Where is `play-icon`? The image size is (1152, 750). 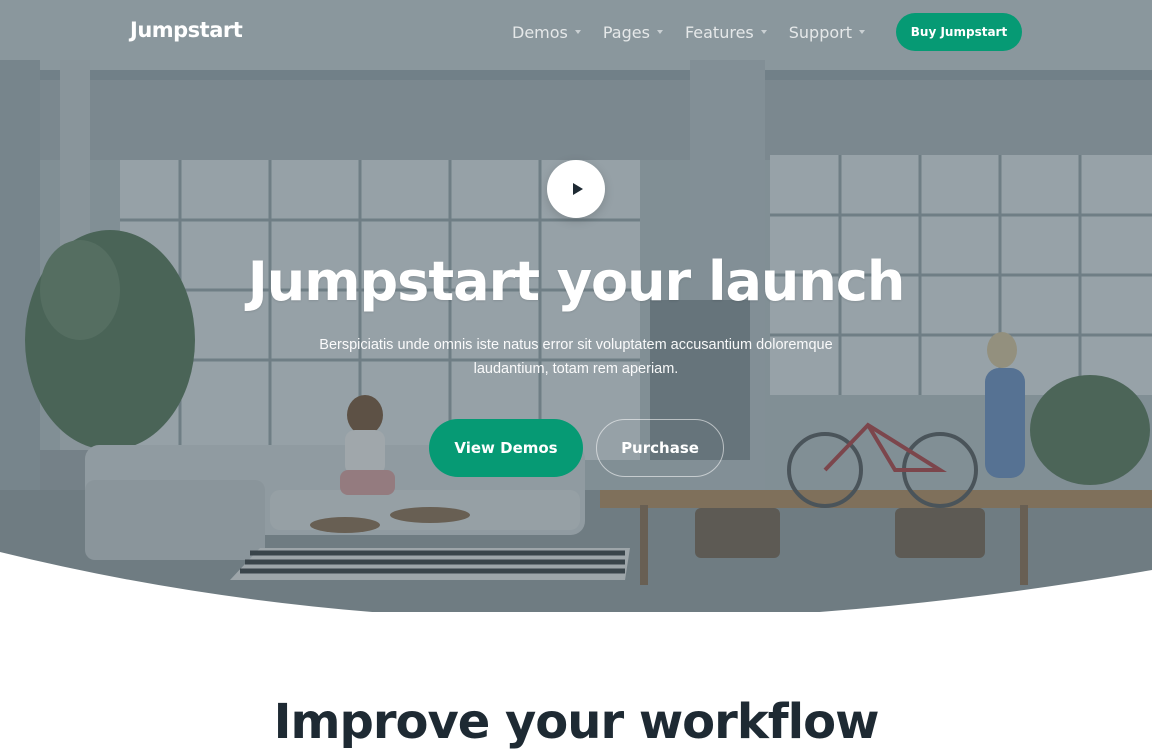
play-icon is located at coordinates (577, 189).